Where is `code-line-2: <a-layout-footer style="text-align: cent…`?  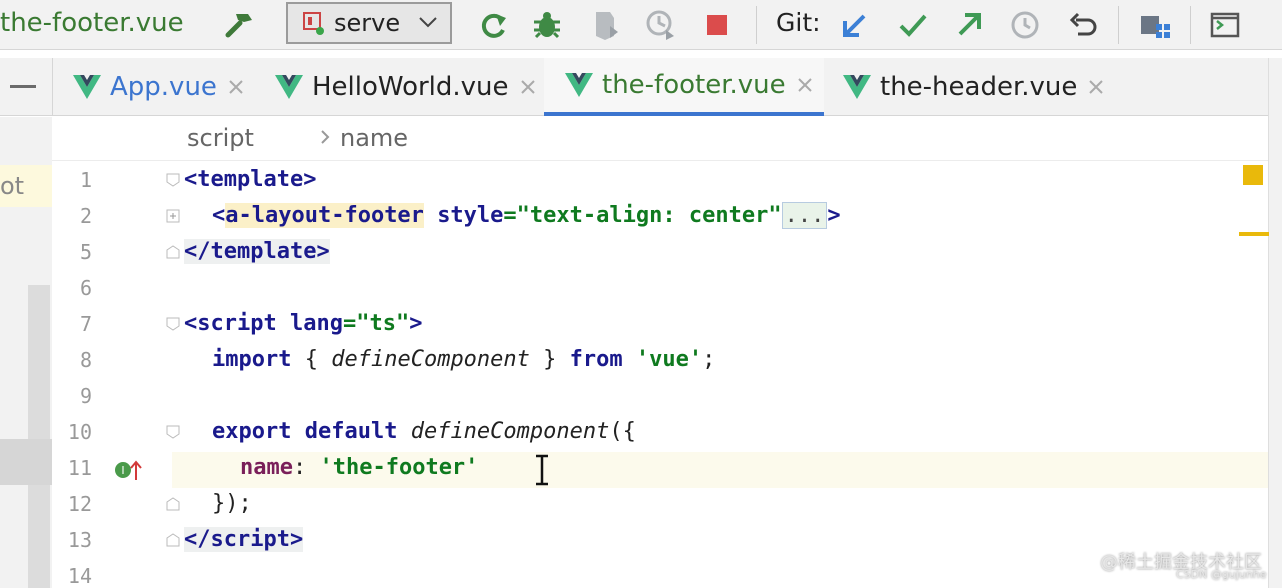
code-line-2: <a-layout-footer style="text-align: cent… is located at coordinates (526, 216).